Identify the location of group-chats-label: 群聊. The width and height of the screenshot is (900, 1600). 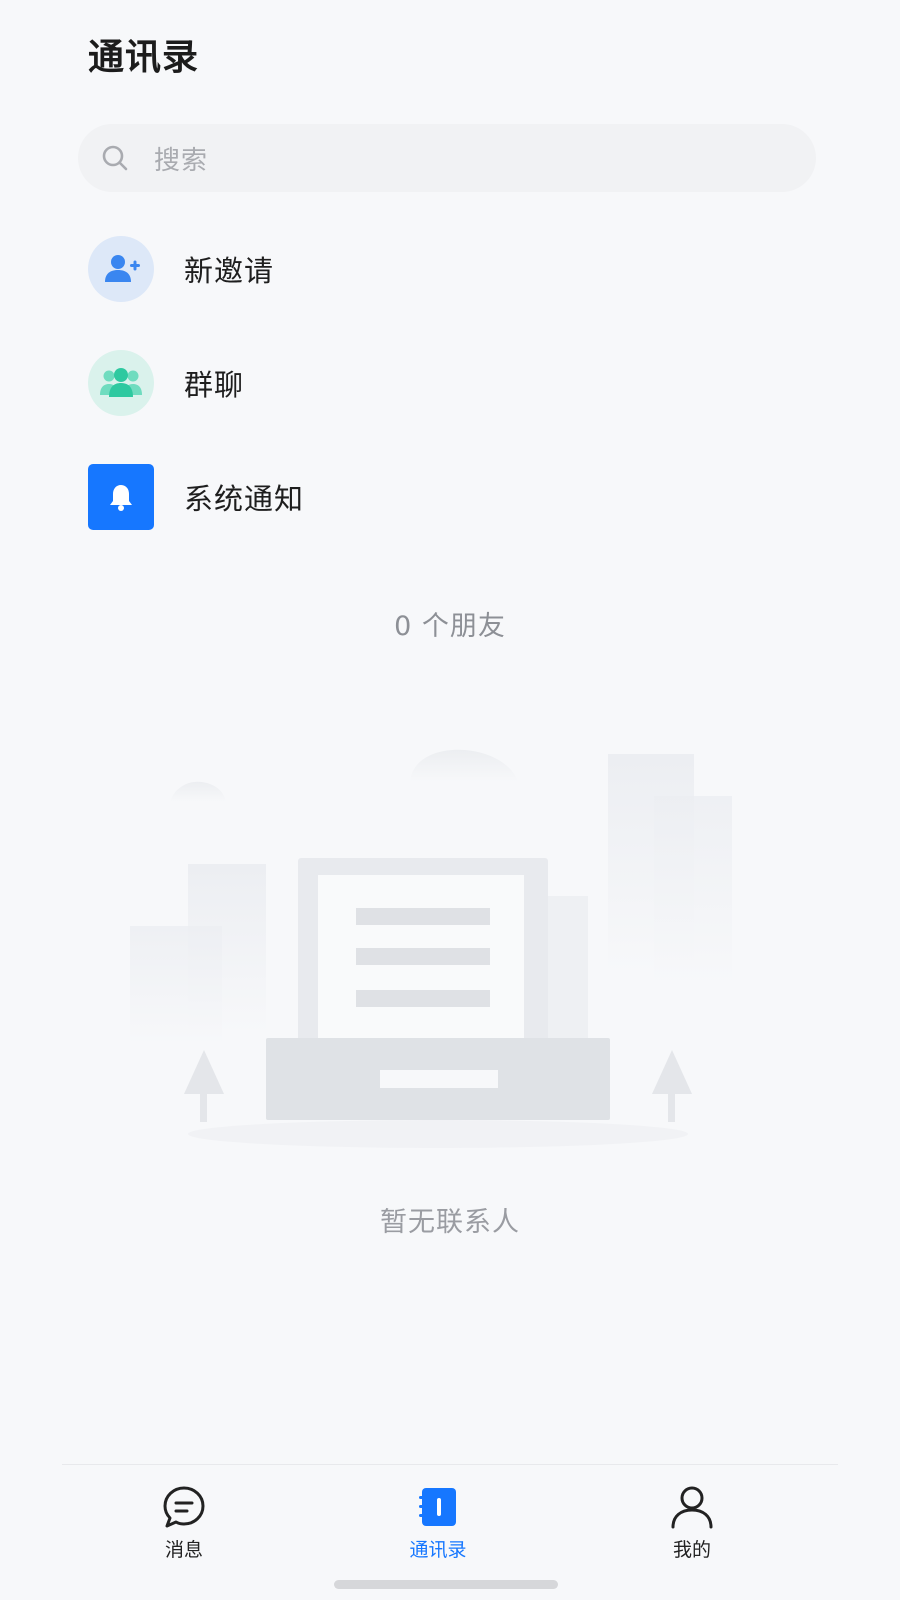
(214, 385).